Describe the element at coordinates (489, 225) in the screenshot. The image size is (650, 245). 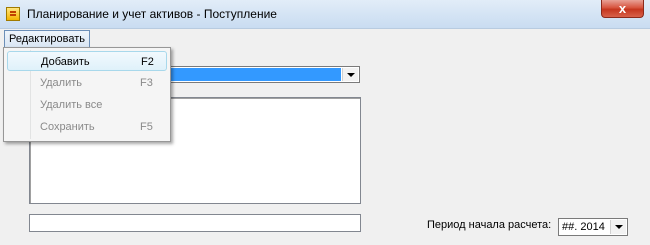
I see `calc-start-label: Период начала расчета:` at that location.